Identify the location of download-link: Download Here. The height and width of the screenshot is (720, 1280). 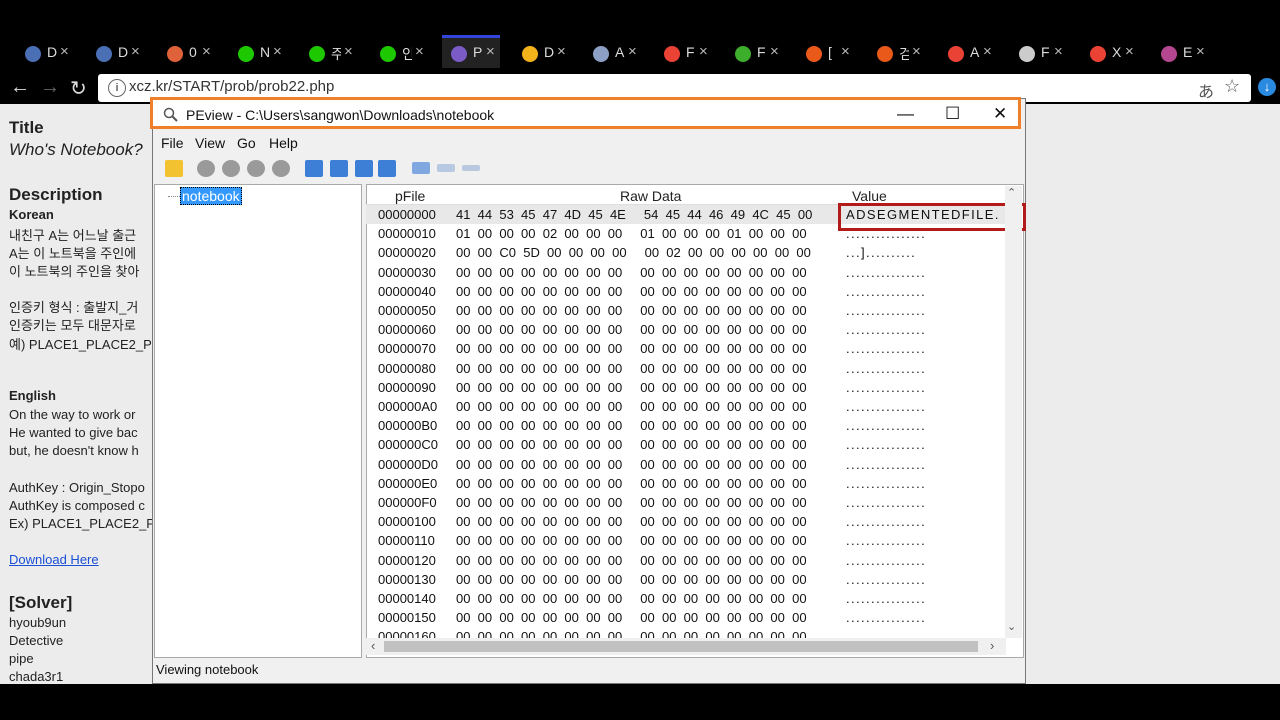
(54, 559).